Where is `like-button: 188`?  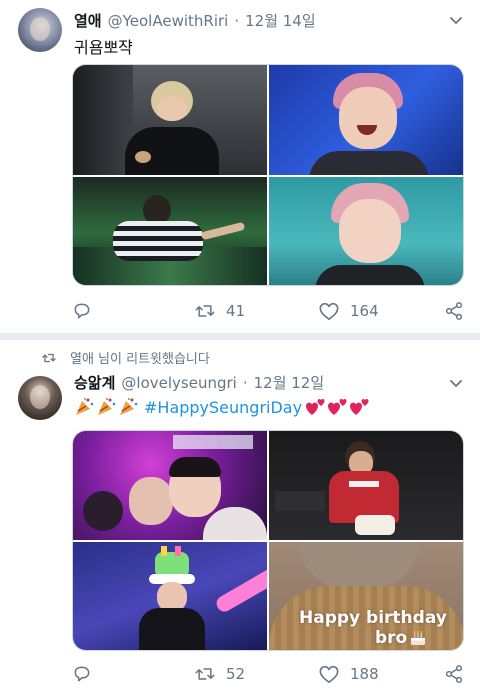 like-button: 188 is located at coordinates (348, 674).